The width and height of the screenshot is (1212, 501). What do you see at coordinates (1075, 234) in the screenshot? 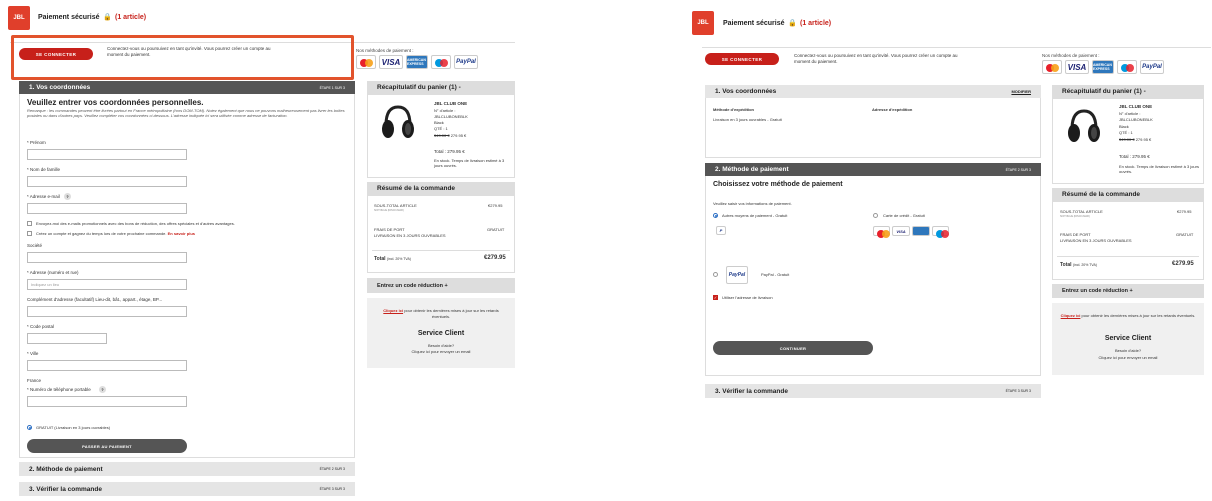
I see `shipping-fee-label: FRAIS DE PORT` at bounding box center [1075, 234].